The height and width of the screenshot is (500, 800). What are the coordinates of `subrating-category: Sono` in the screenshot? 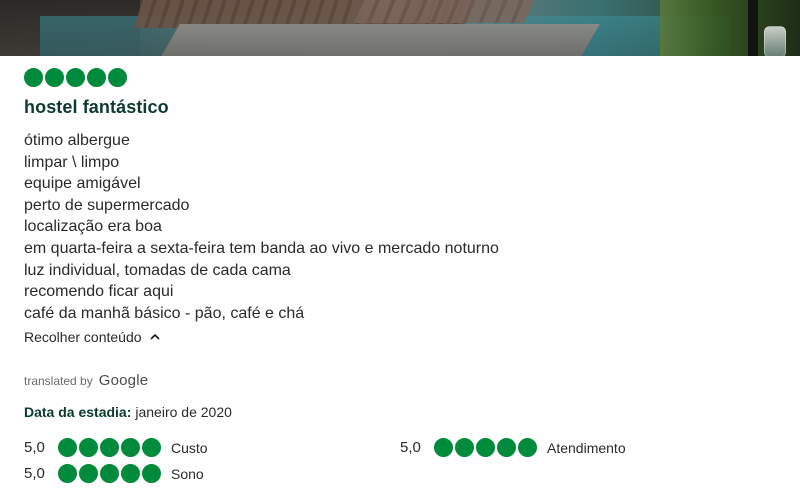 It's located at (187, 473).